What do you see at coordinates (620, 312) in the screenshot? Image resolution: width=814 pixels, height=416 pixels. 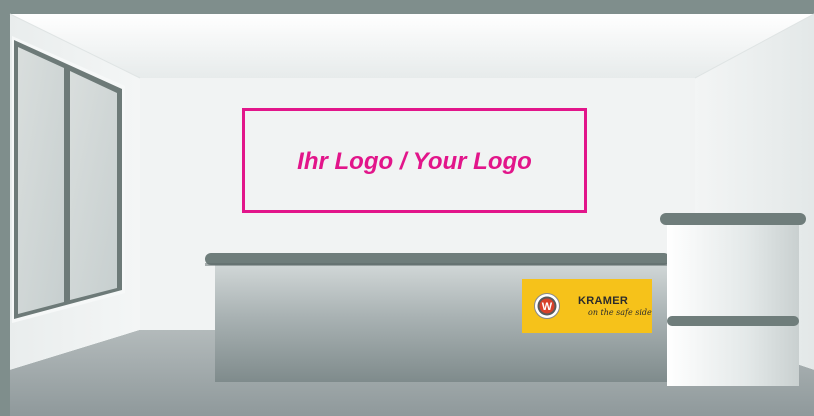 I see `kramer-slogan: on the safe side` at bounding box center [620, 312].